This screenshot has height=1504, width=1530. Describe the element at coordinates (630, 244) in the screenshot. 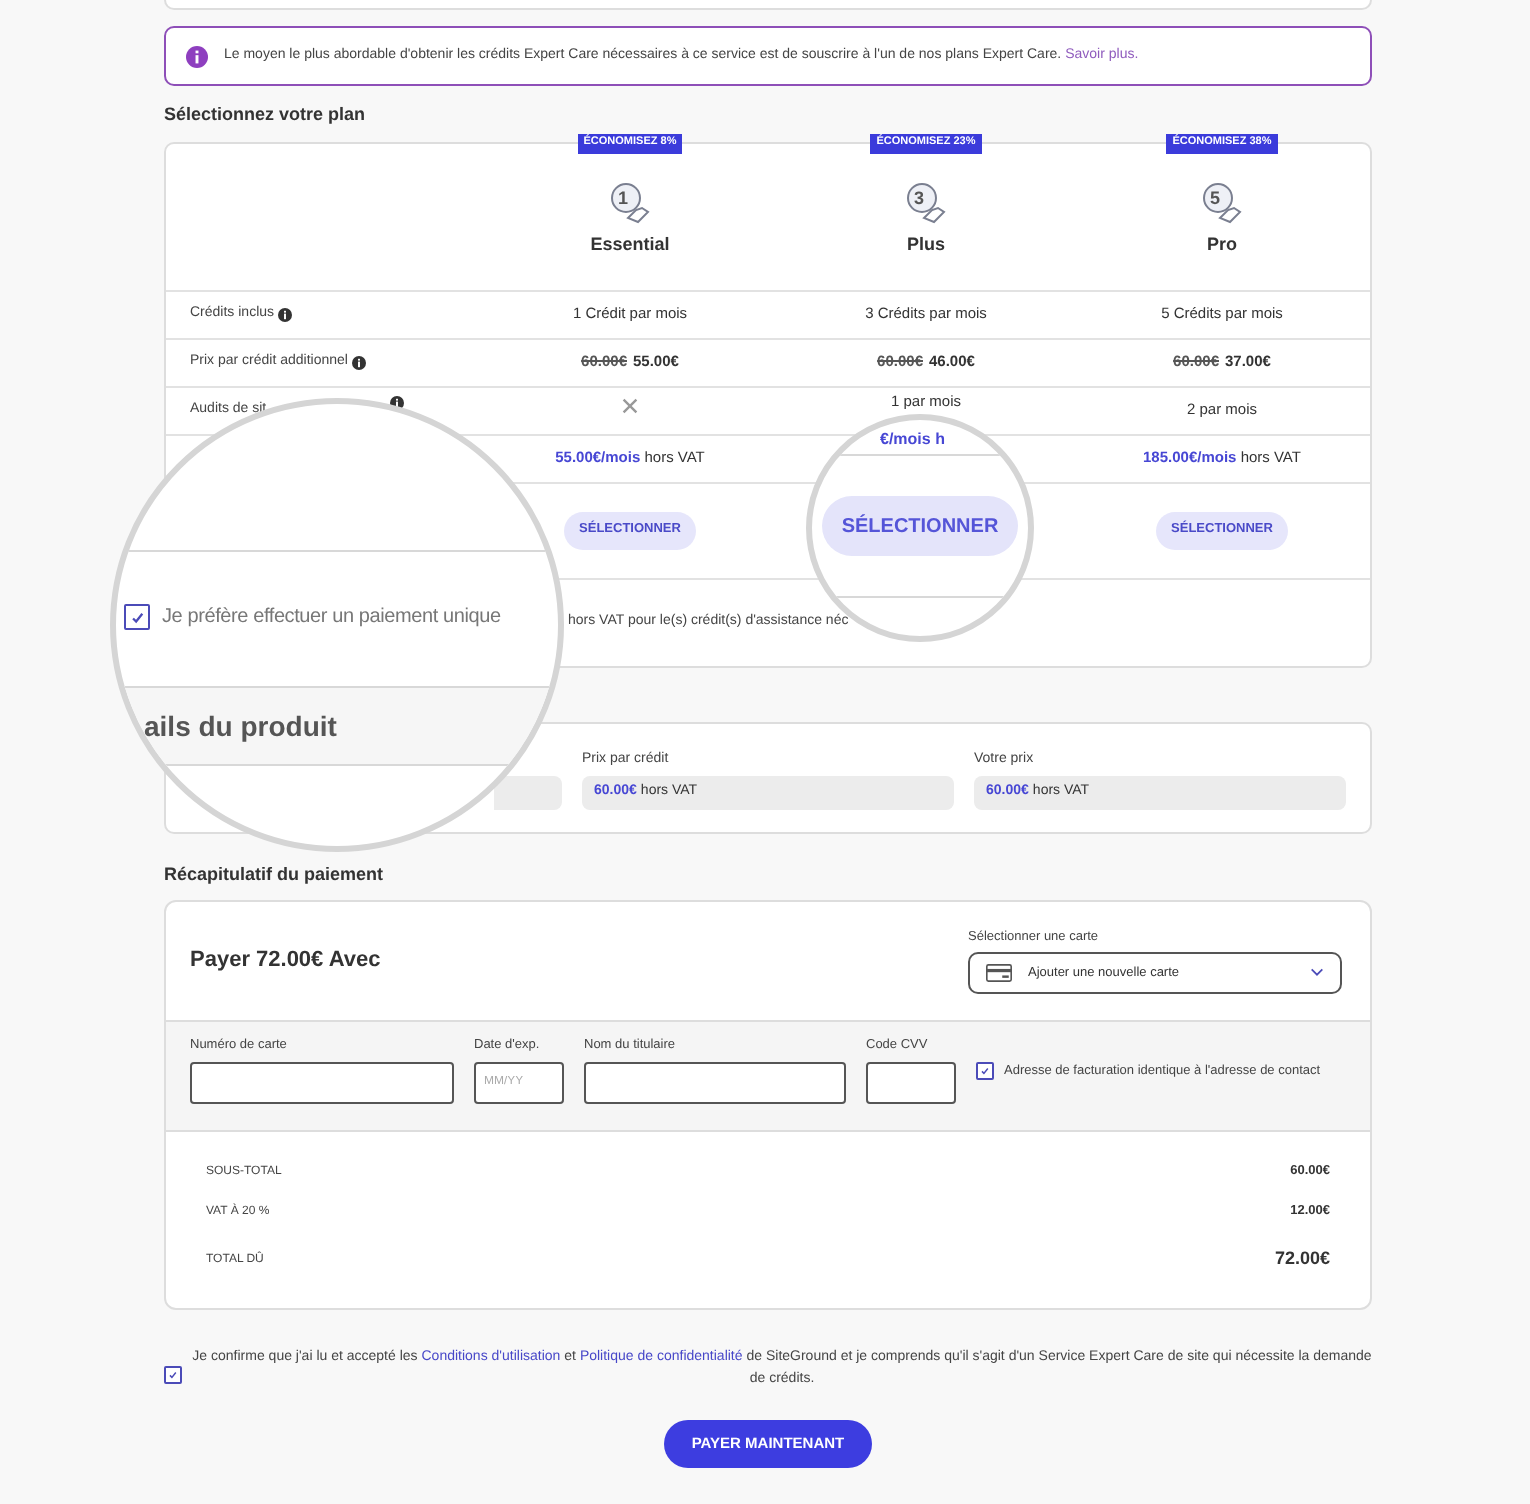

I see `plan-name: Essential` at that location.